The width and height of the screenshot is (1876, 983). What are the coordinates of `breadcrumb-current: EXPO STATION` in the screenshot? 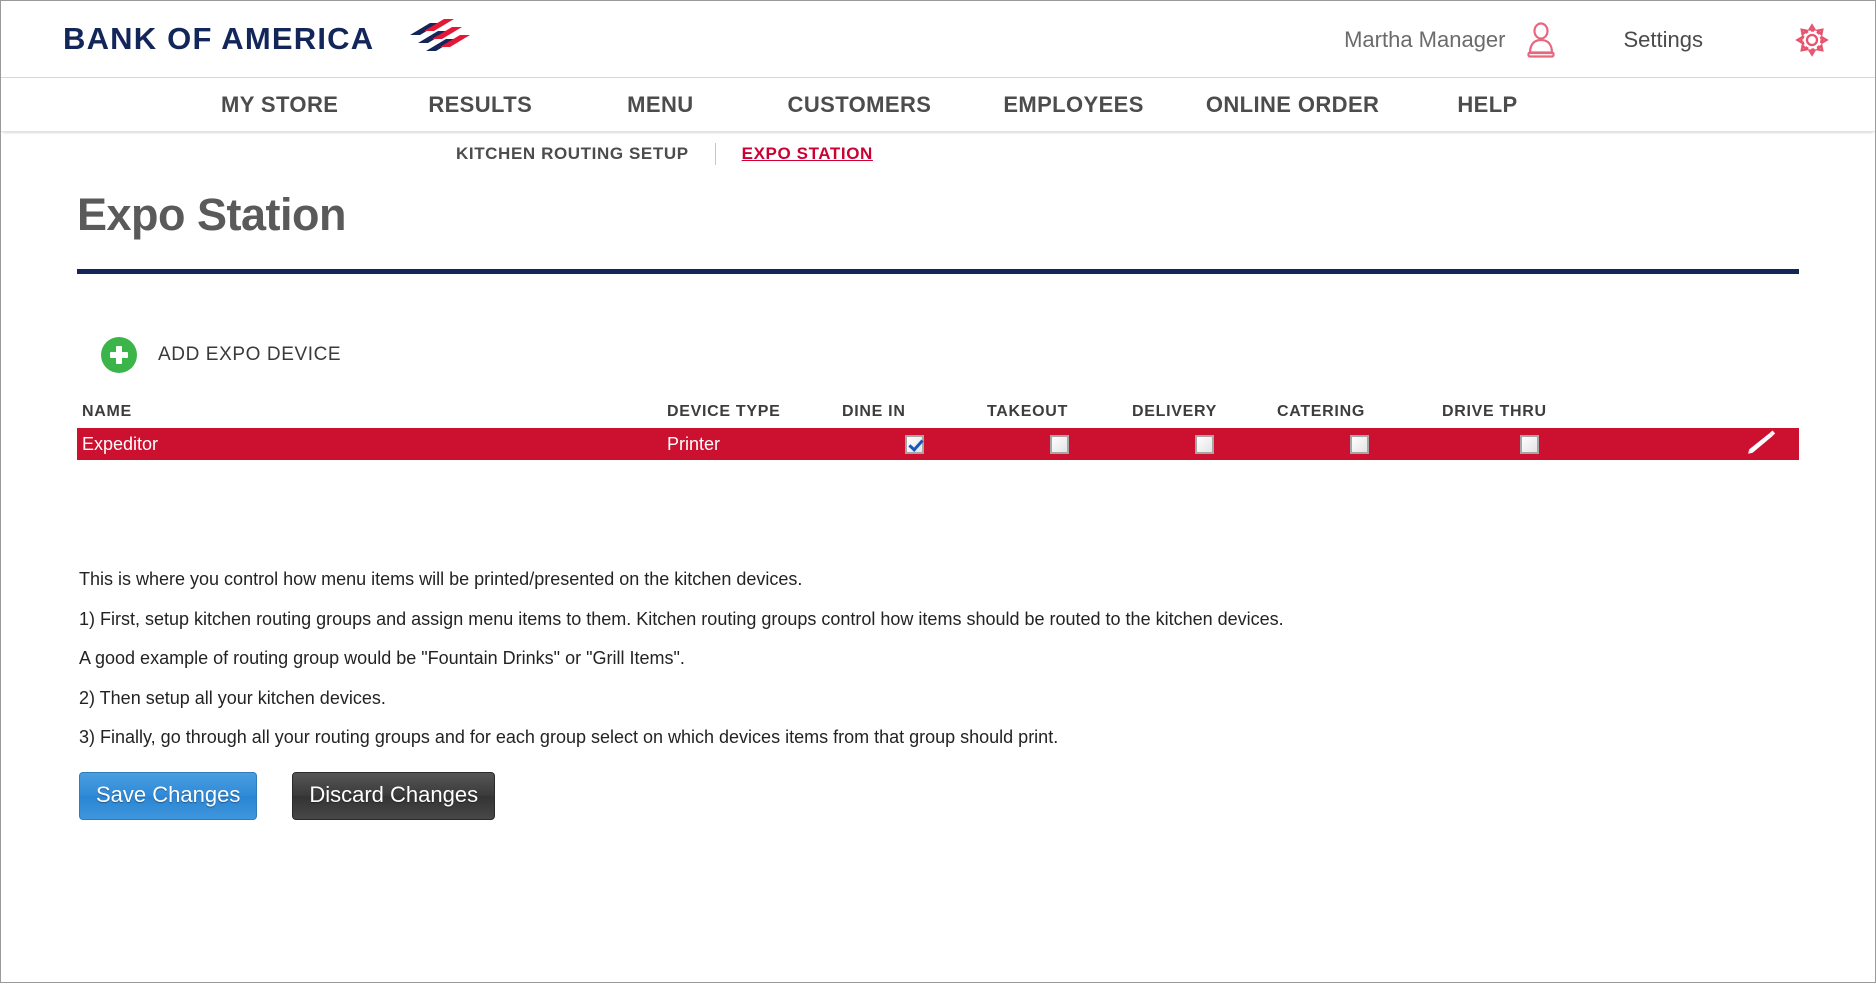 It's located at (807, 154).